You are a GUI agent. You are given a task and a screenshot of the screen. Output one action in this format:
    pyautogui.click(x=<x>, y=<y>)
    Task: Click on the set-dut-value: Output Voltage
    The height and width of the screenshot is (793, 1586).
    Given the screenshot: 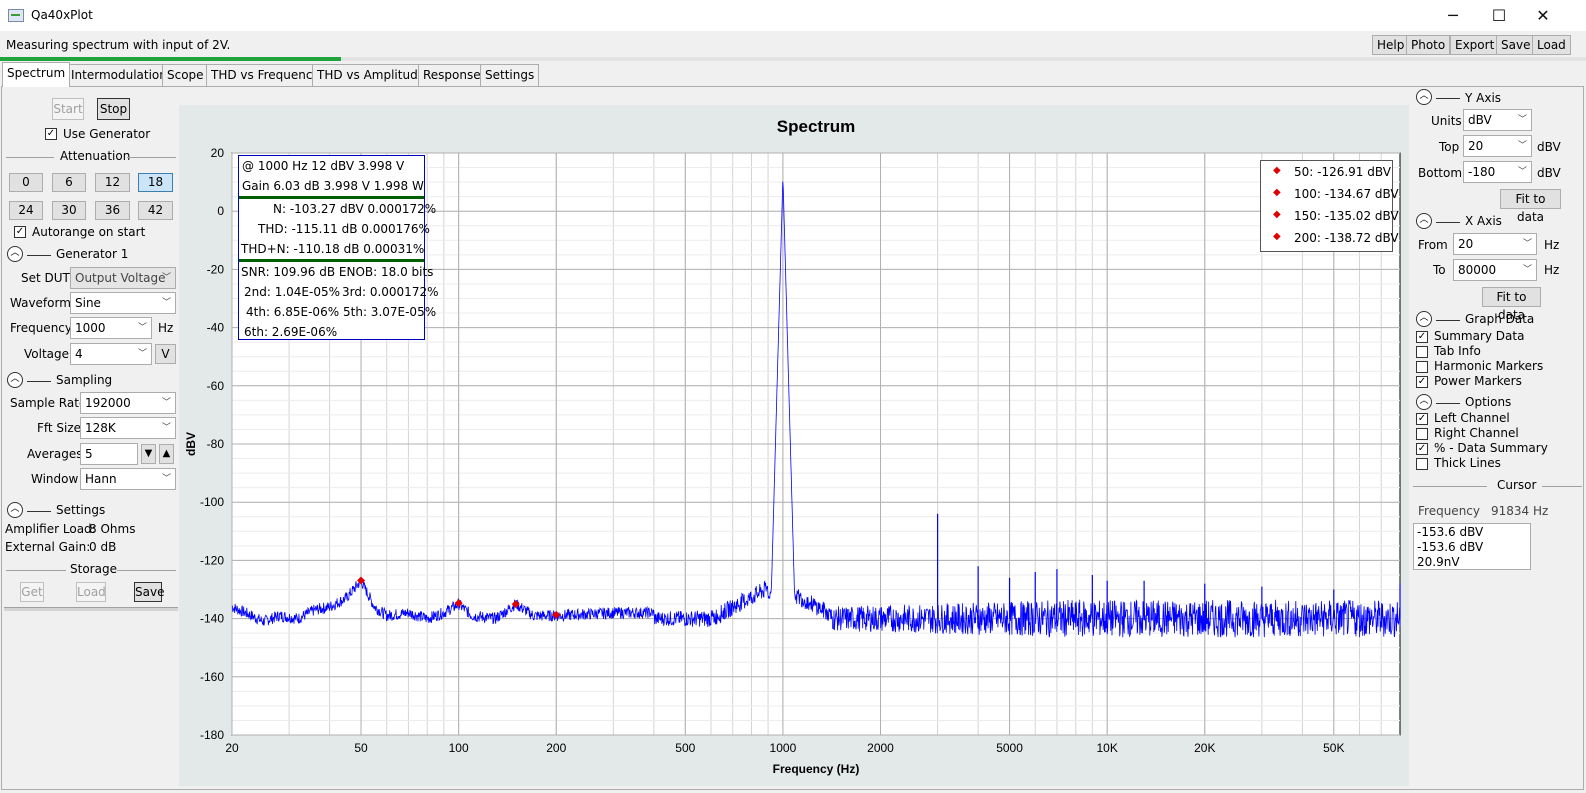 What is the action you would take?
    pyautogui.click(x=120, y=278)
    